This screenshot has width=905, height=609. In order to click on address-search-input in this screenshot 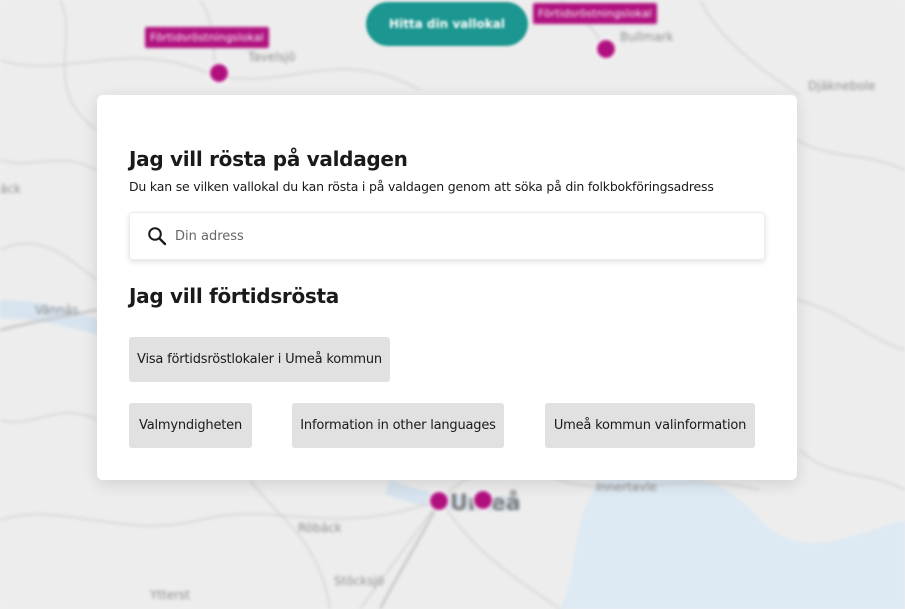, I will do `click(455, 236)`.